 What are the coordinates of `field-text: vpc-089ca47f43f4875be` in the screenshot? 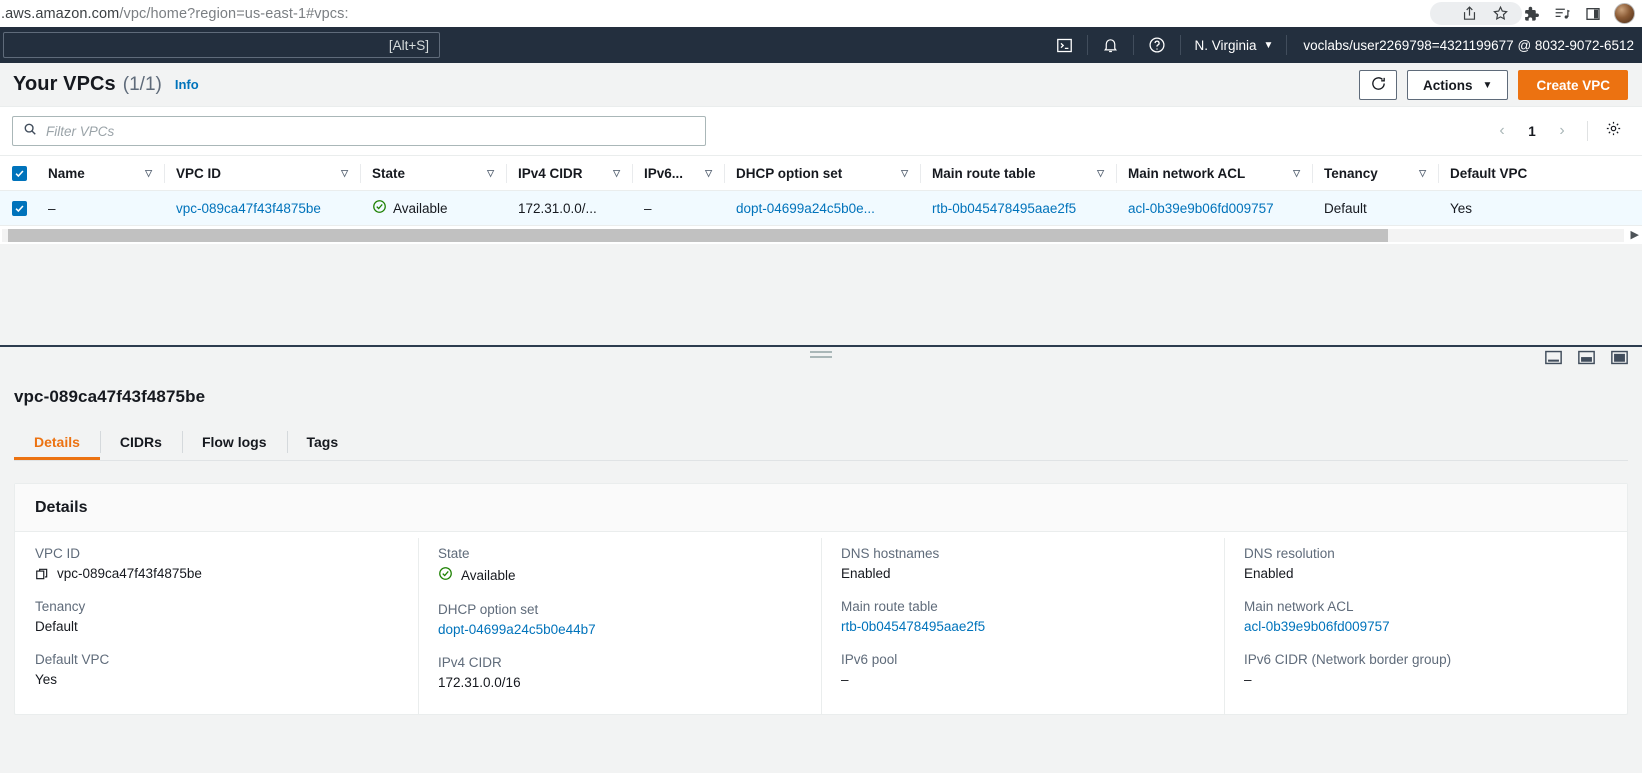 It's located at (129, 573).